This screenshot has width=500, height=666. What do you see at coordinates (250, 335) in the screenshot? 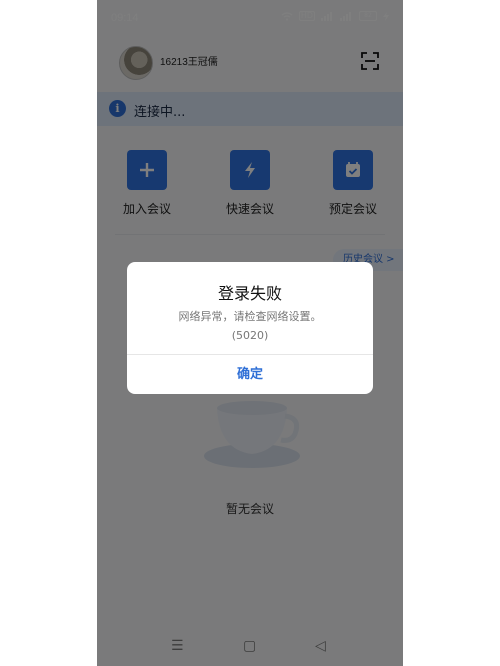
I see `dialog-error-code: (5020)` at bounding box center [250, 335].